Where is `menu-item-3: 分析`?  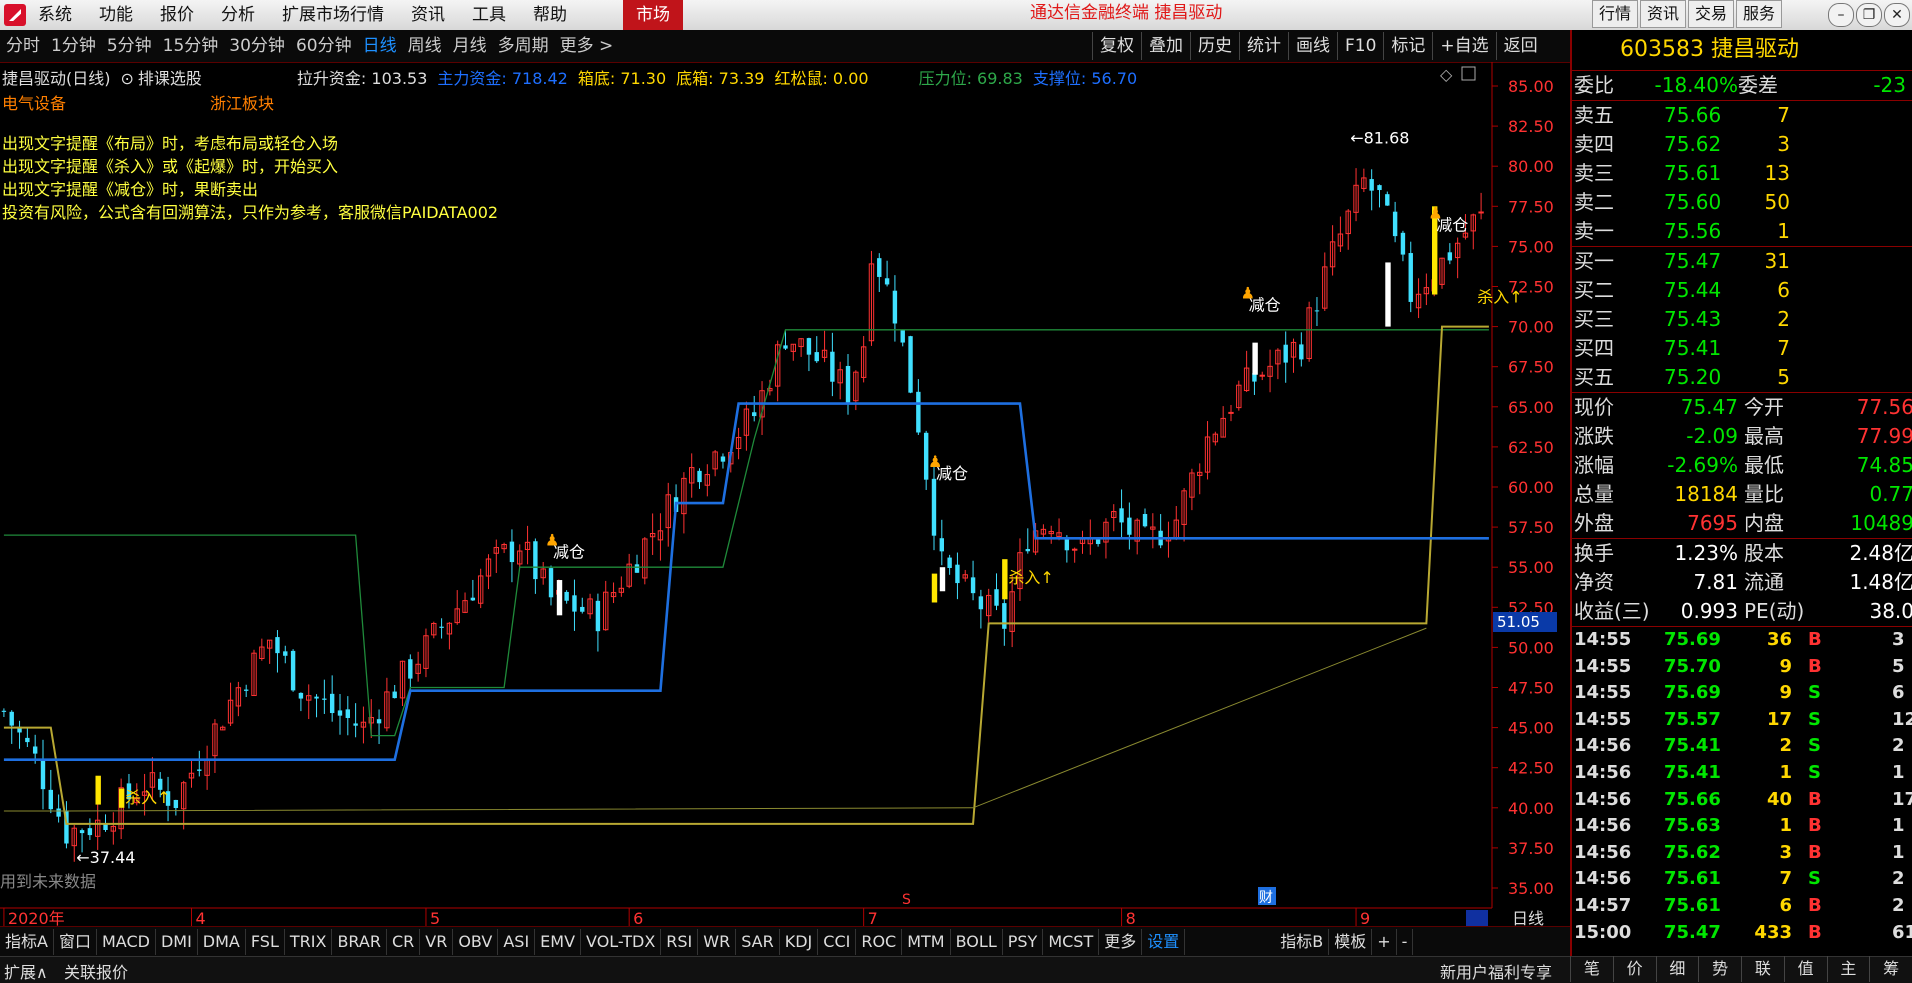 menu-item-3: 分析 is located at coordinates (238, 15).